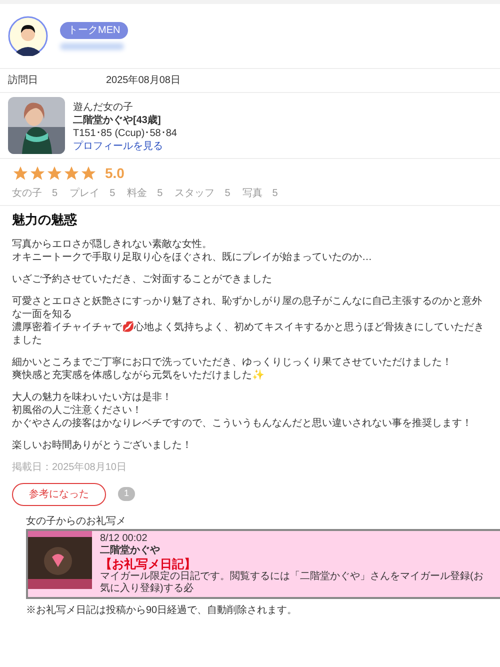 Image resolution: width=500 pixels, height=667 pixels. I want to click on helpful-button: 参考になった, so click(59, 494).